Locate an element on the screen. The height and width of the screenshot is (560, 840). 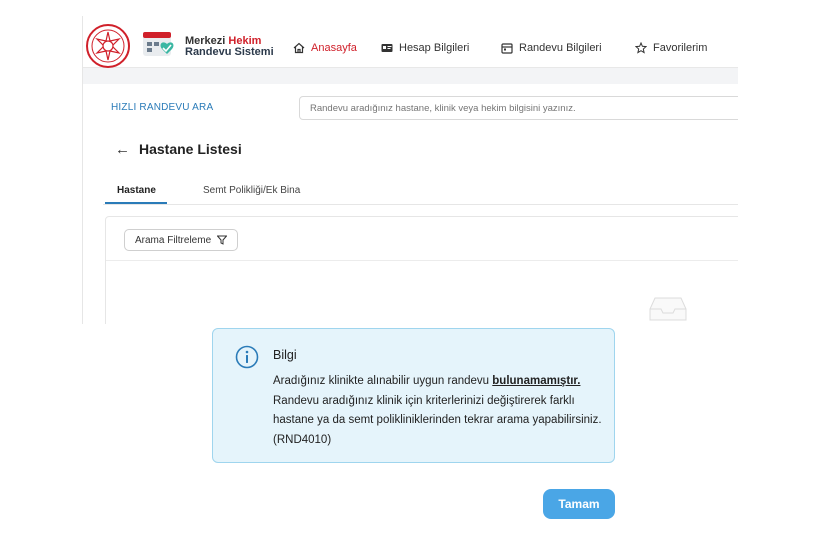
nav-hesap-bilgileri: Hesap Bilgileri is located at coordinates (425, 48).